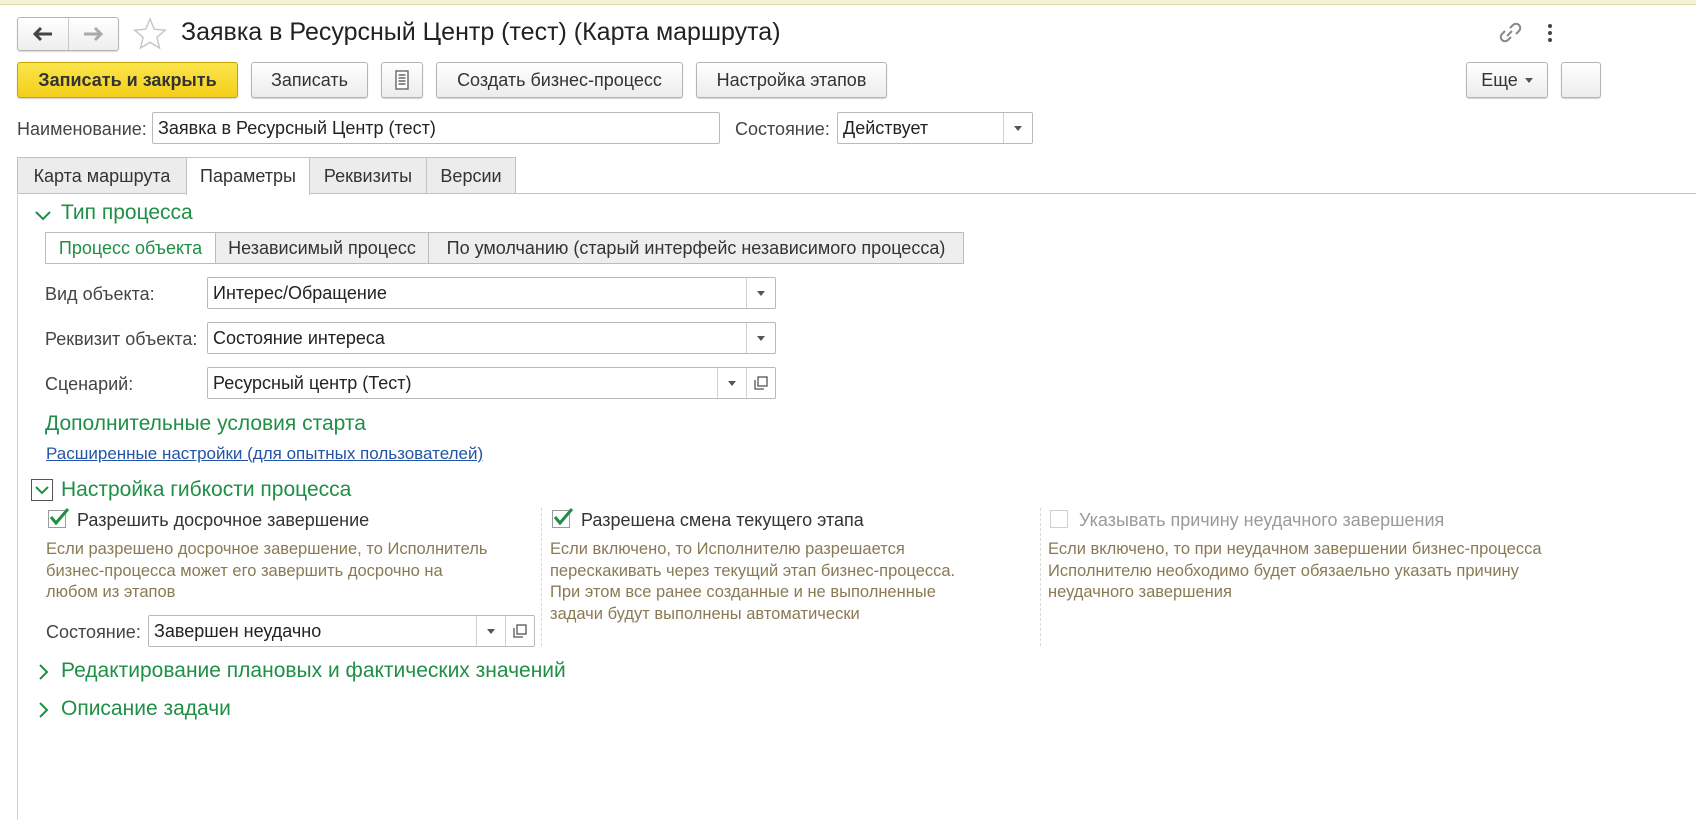 This screenshot has height=820, width=1696. Describe the element at coordinates (100, 294) in the screenshot. I see `object-kind-label: Вид объекта:` at that location.